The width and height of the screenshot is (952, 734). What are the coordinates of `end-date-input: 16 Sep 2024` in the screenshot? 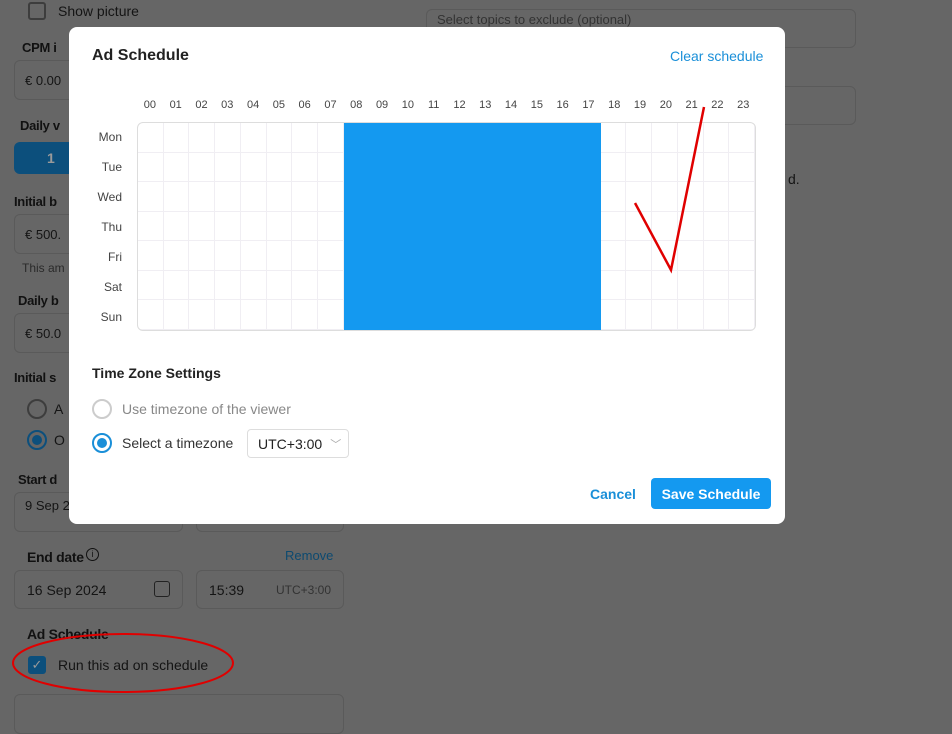 It's located at (98, 589).